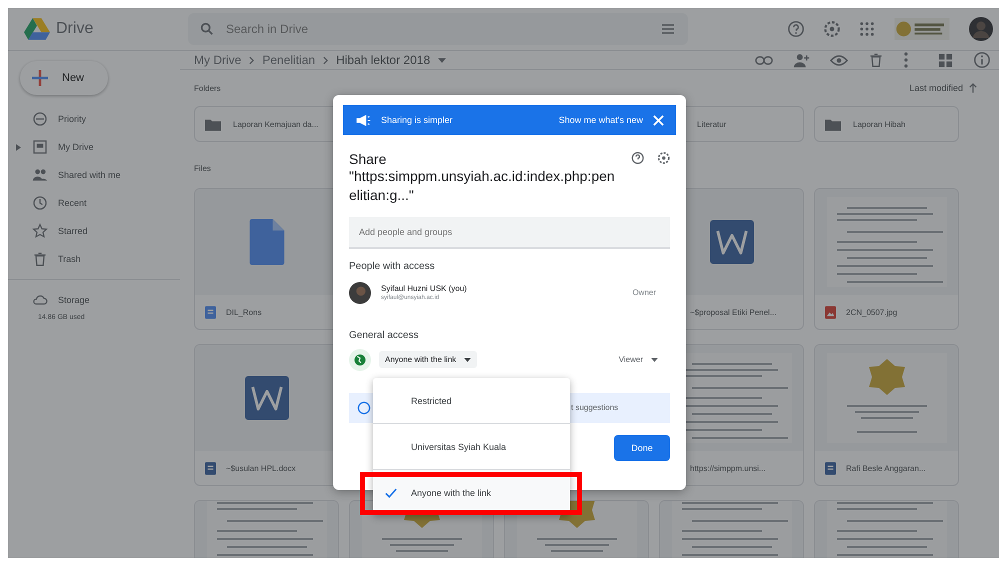 The height and width of the screenshot is (570, 999). What do you see at coordinates (471, 400) in the screenshot?
I see `menu-item: Restricted` at bounding box center [471, 400].